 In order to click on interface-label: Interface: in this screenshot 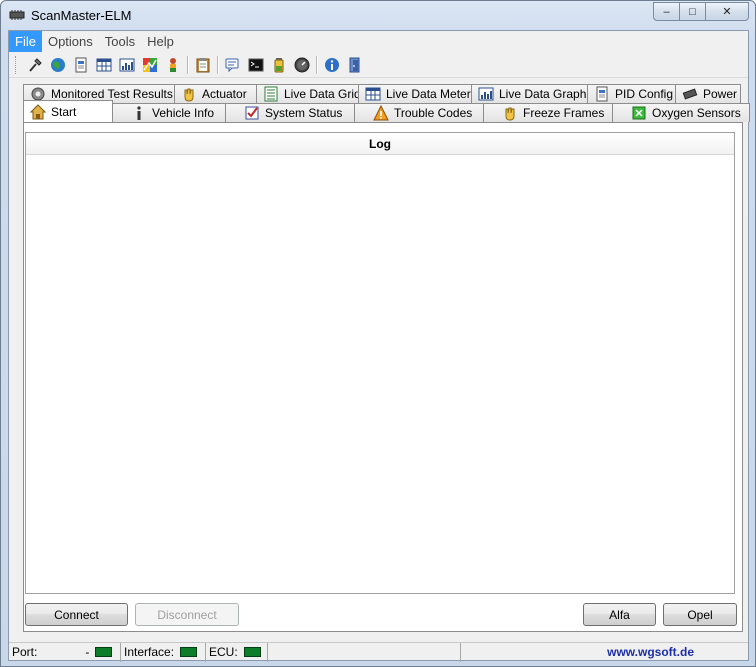, I will do `click(149, 652)`.